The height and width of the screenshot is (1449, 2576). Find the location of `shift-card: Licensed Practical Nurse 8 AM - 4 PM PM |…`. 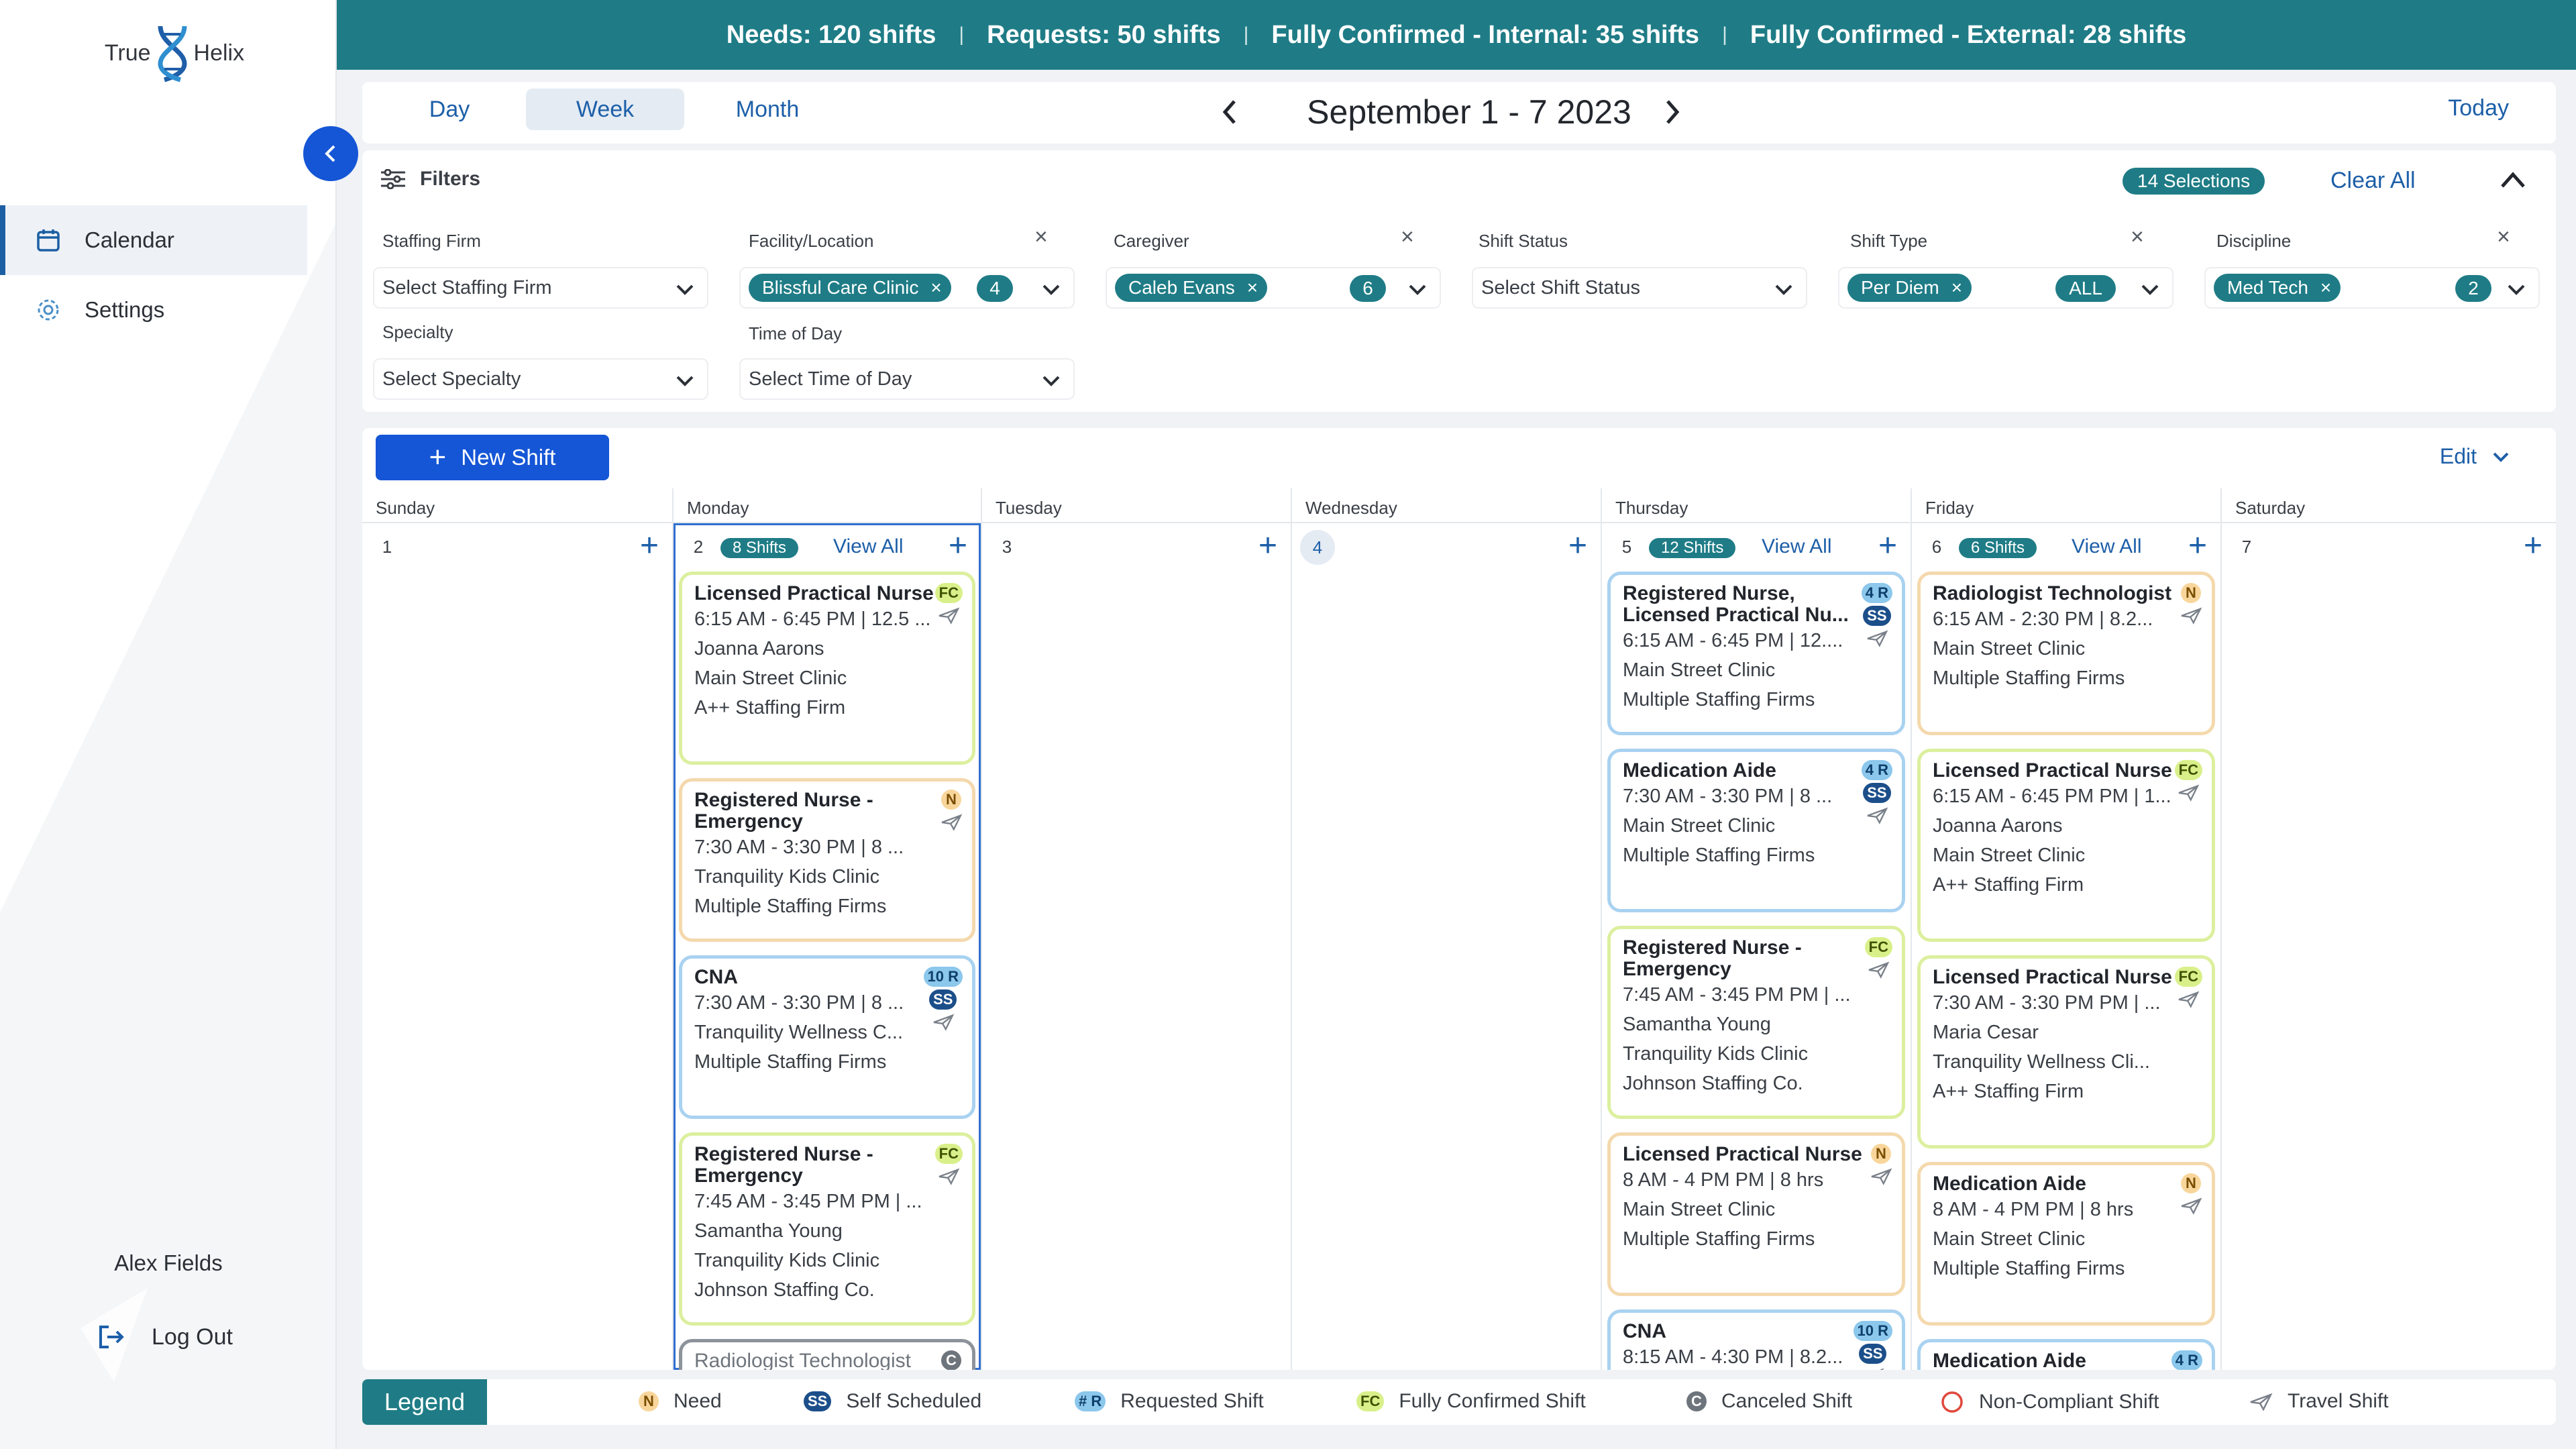

shift-card: Licensed Practical Nurse 8 AM - 4 PM PM |… is located at coordinates (1756, 1214).